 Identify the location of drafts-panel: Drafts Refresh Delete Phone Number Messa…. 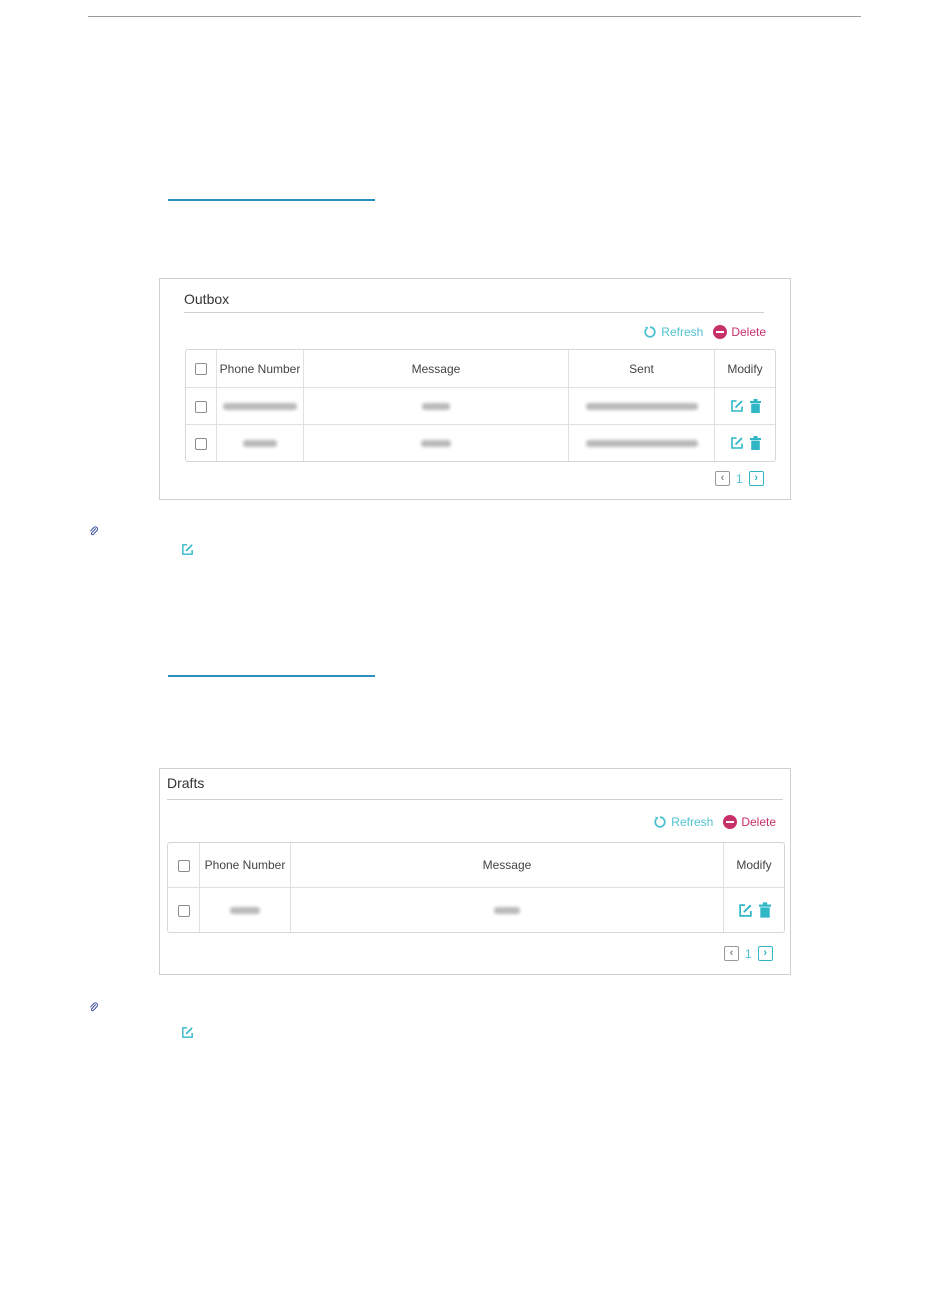
(475, 871).